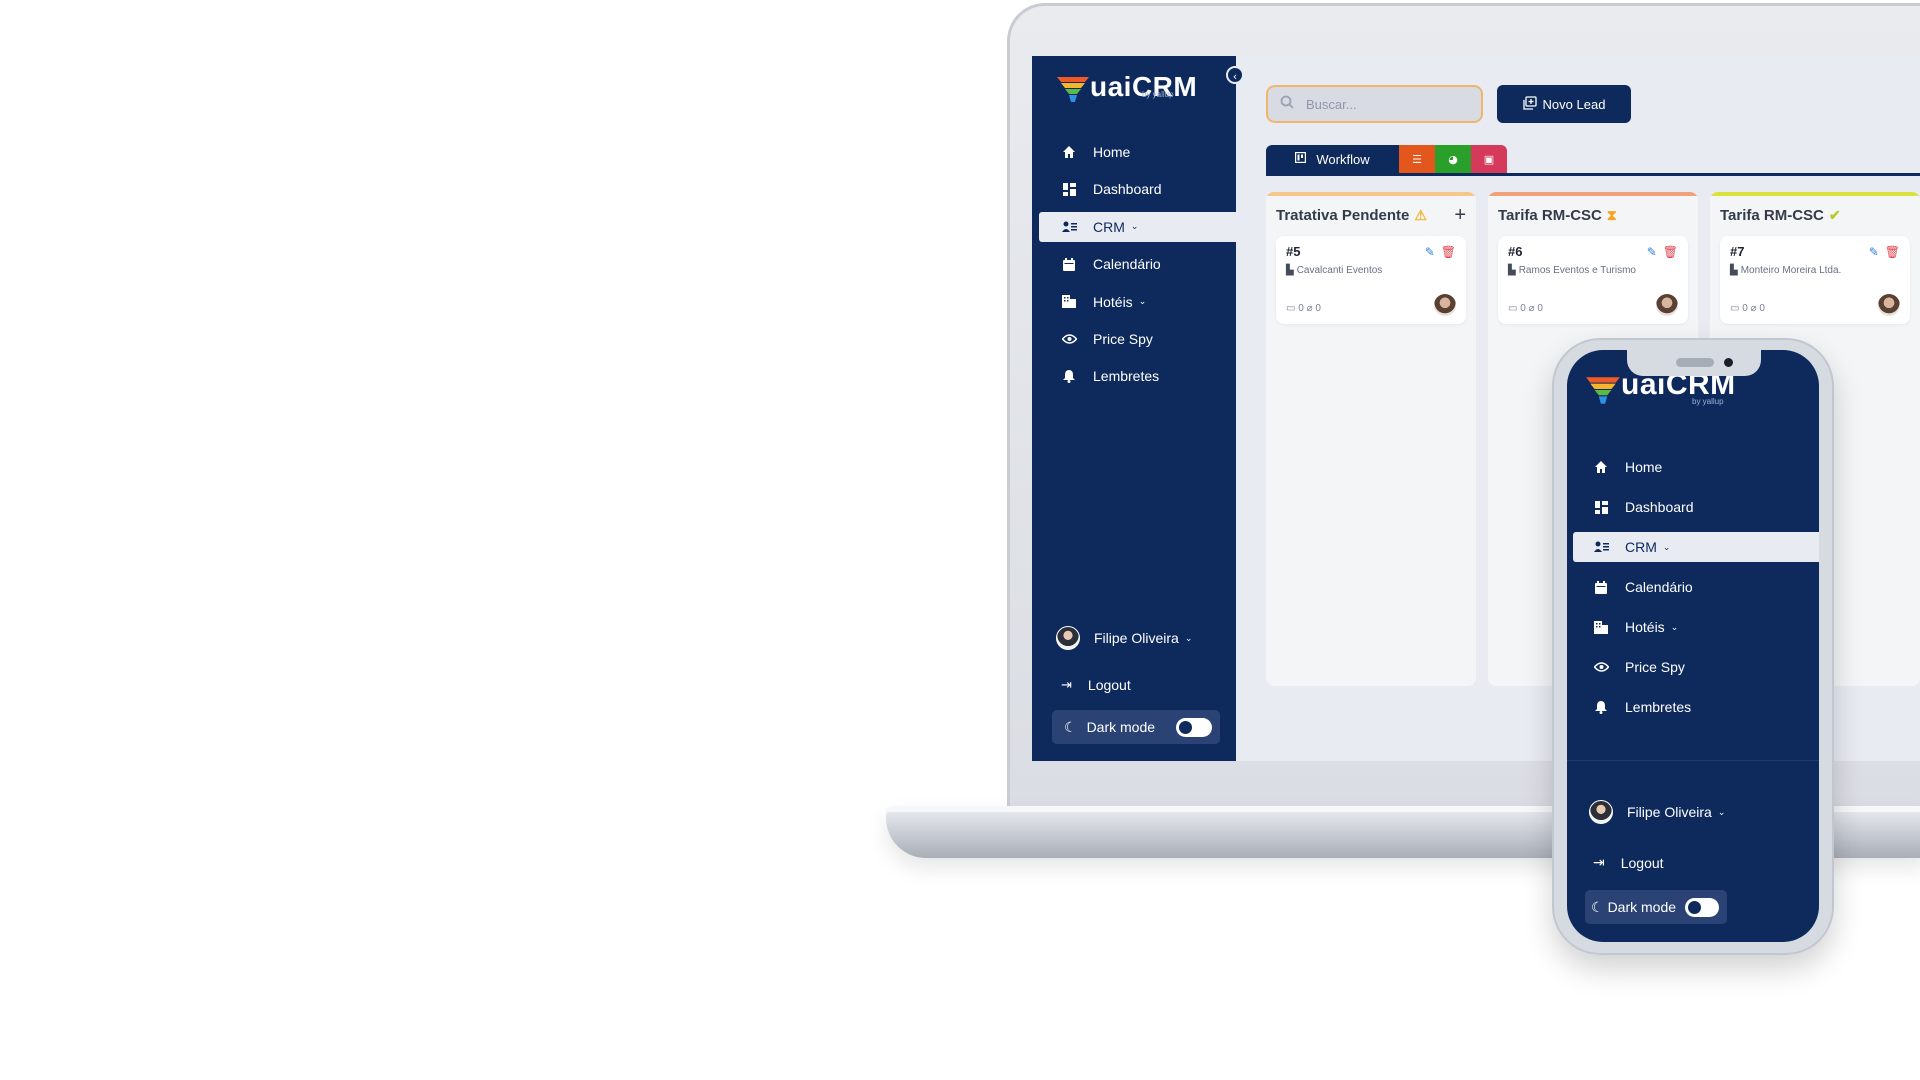  What do you see at coordinates (1381, 104) in the screenshot?
I see `search-input` at bounding box center [1381, 104].